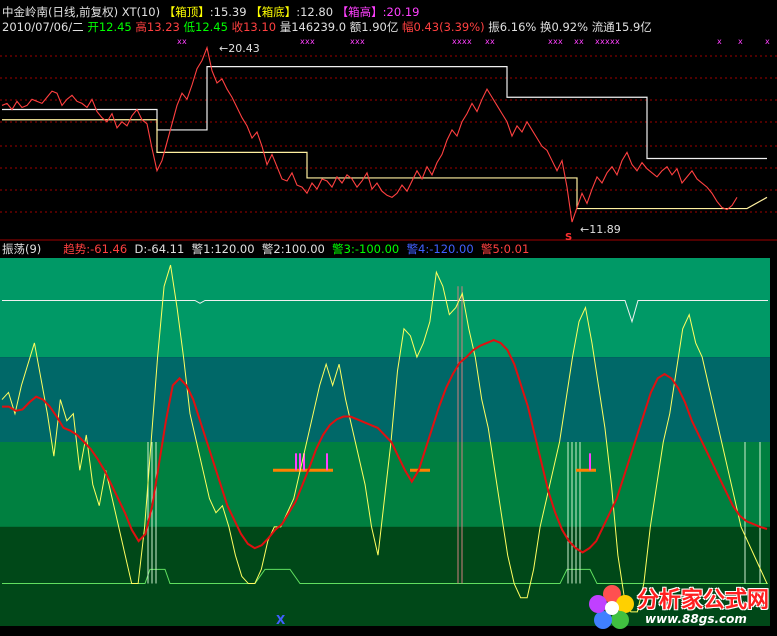 This screenshot has height=636, width=777. Describe the element at coordinates (696, 619) in the screenshot. I see `watermark-url: www.88gs.com` at that location.